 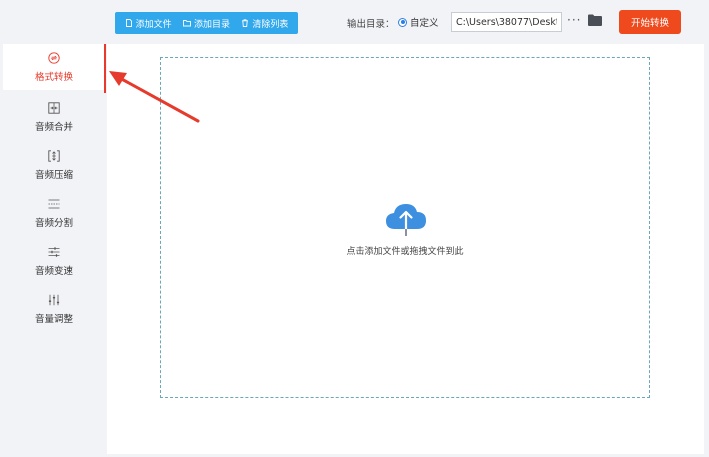 What do you see at coordinates (595, 20) in the screenshot?
I see `folder-icon` at bounding box center [595, 20].